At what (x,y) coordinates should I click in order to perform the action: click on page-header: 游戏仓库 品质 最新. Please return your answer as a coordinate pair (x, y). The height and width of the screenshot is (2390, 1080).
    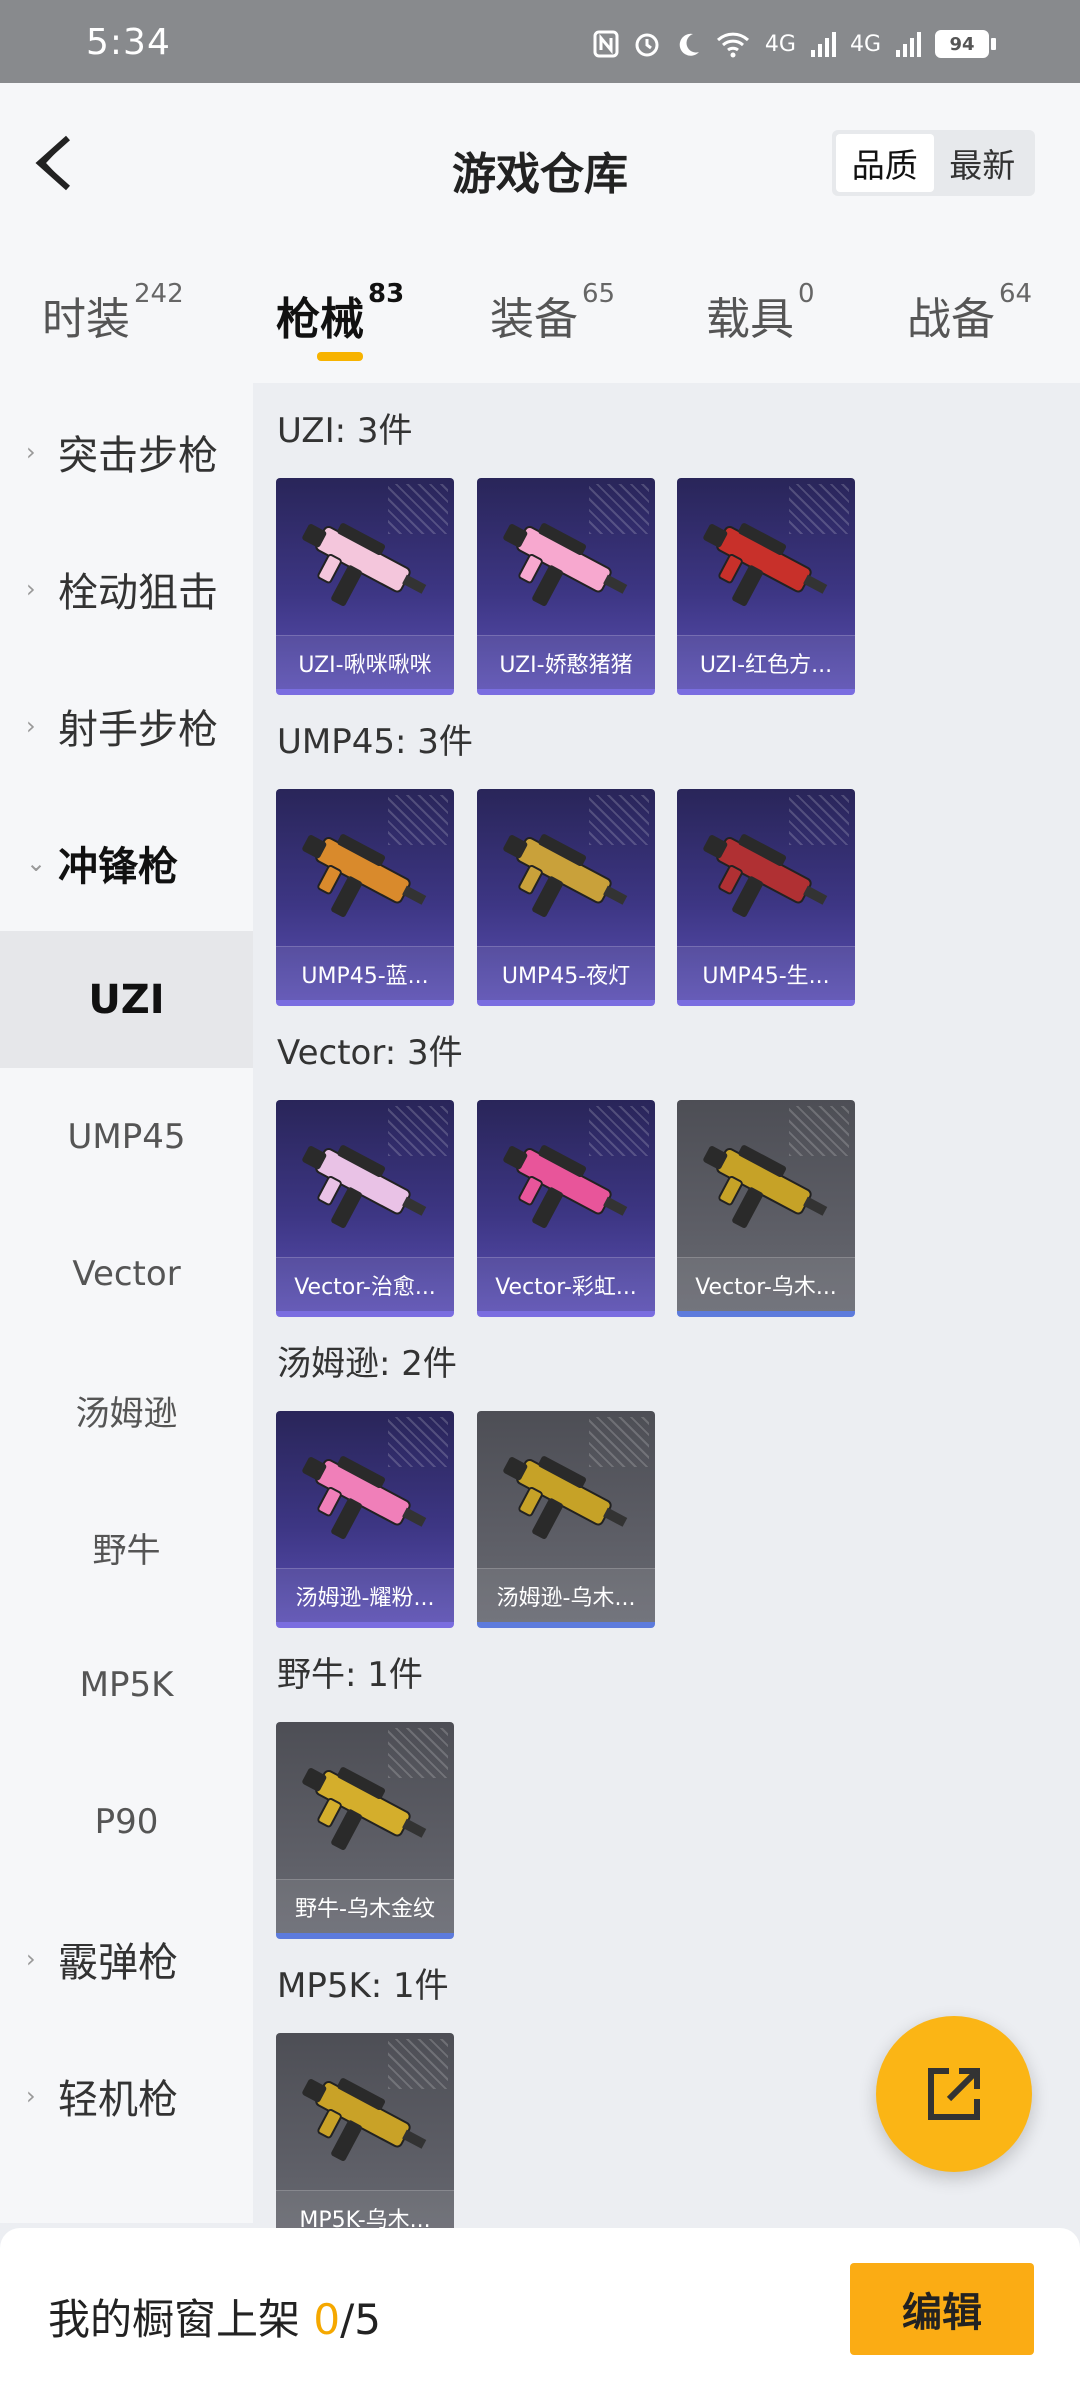
    Looking at the image, I should click on (540, 163).